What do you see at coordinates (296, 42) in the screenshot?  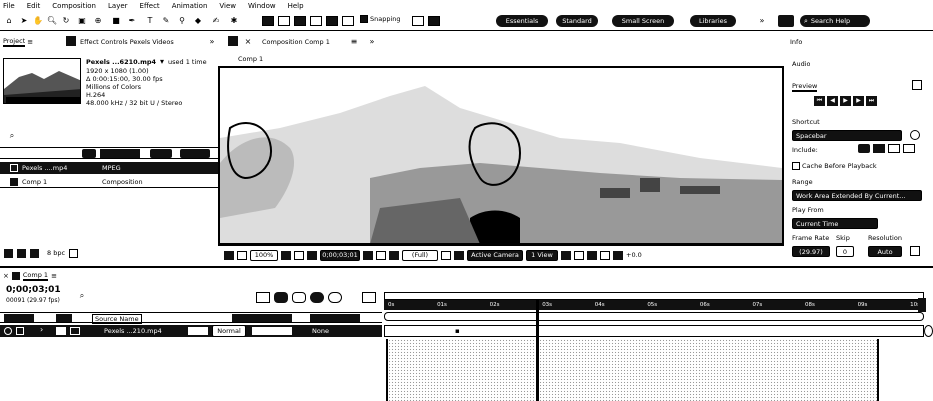 I see `tab-composition: Composition Comp 1` at bounding box center [296, 42].